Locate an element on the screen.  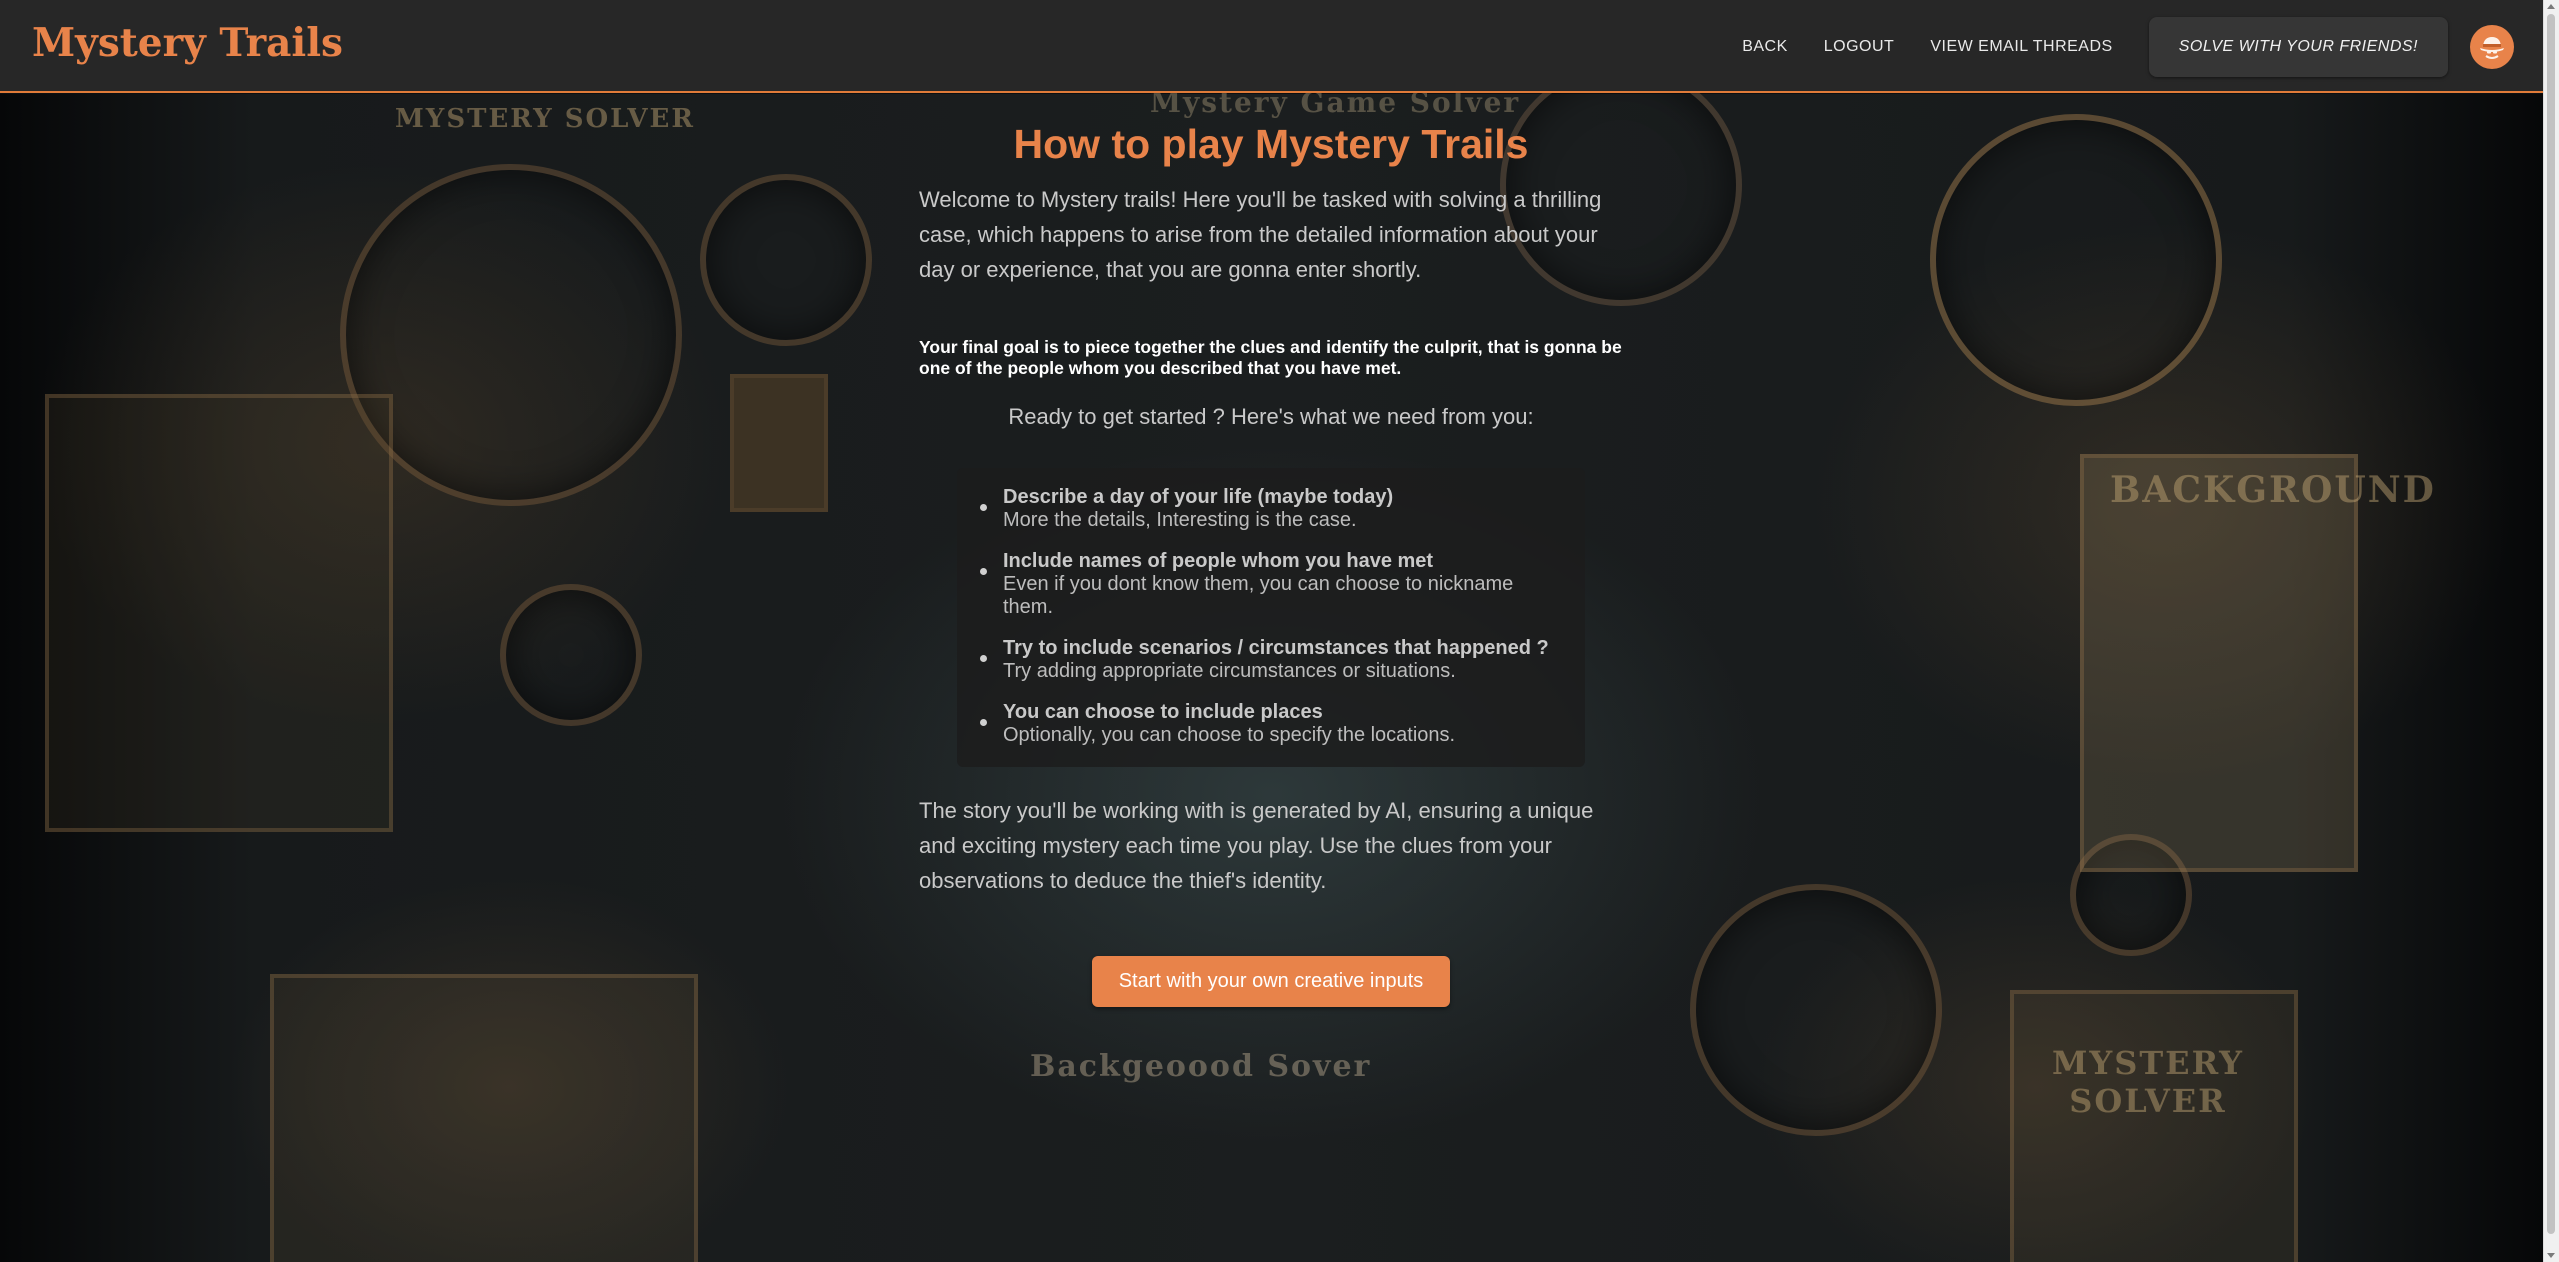
vertical-scrollbar is located at coordinates (2551, 631).